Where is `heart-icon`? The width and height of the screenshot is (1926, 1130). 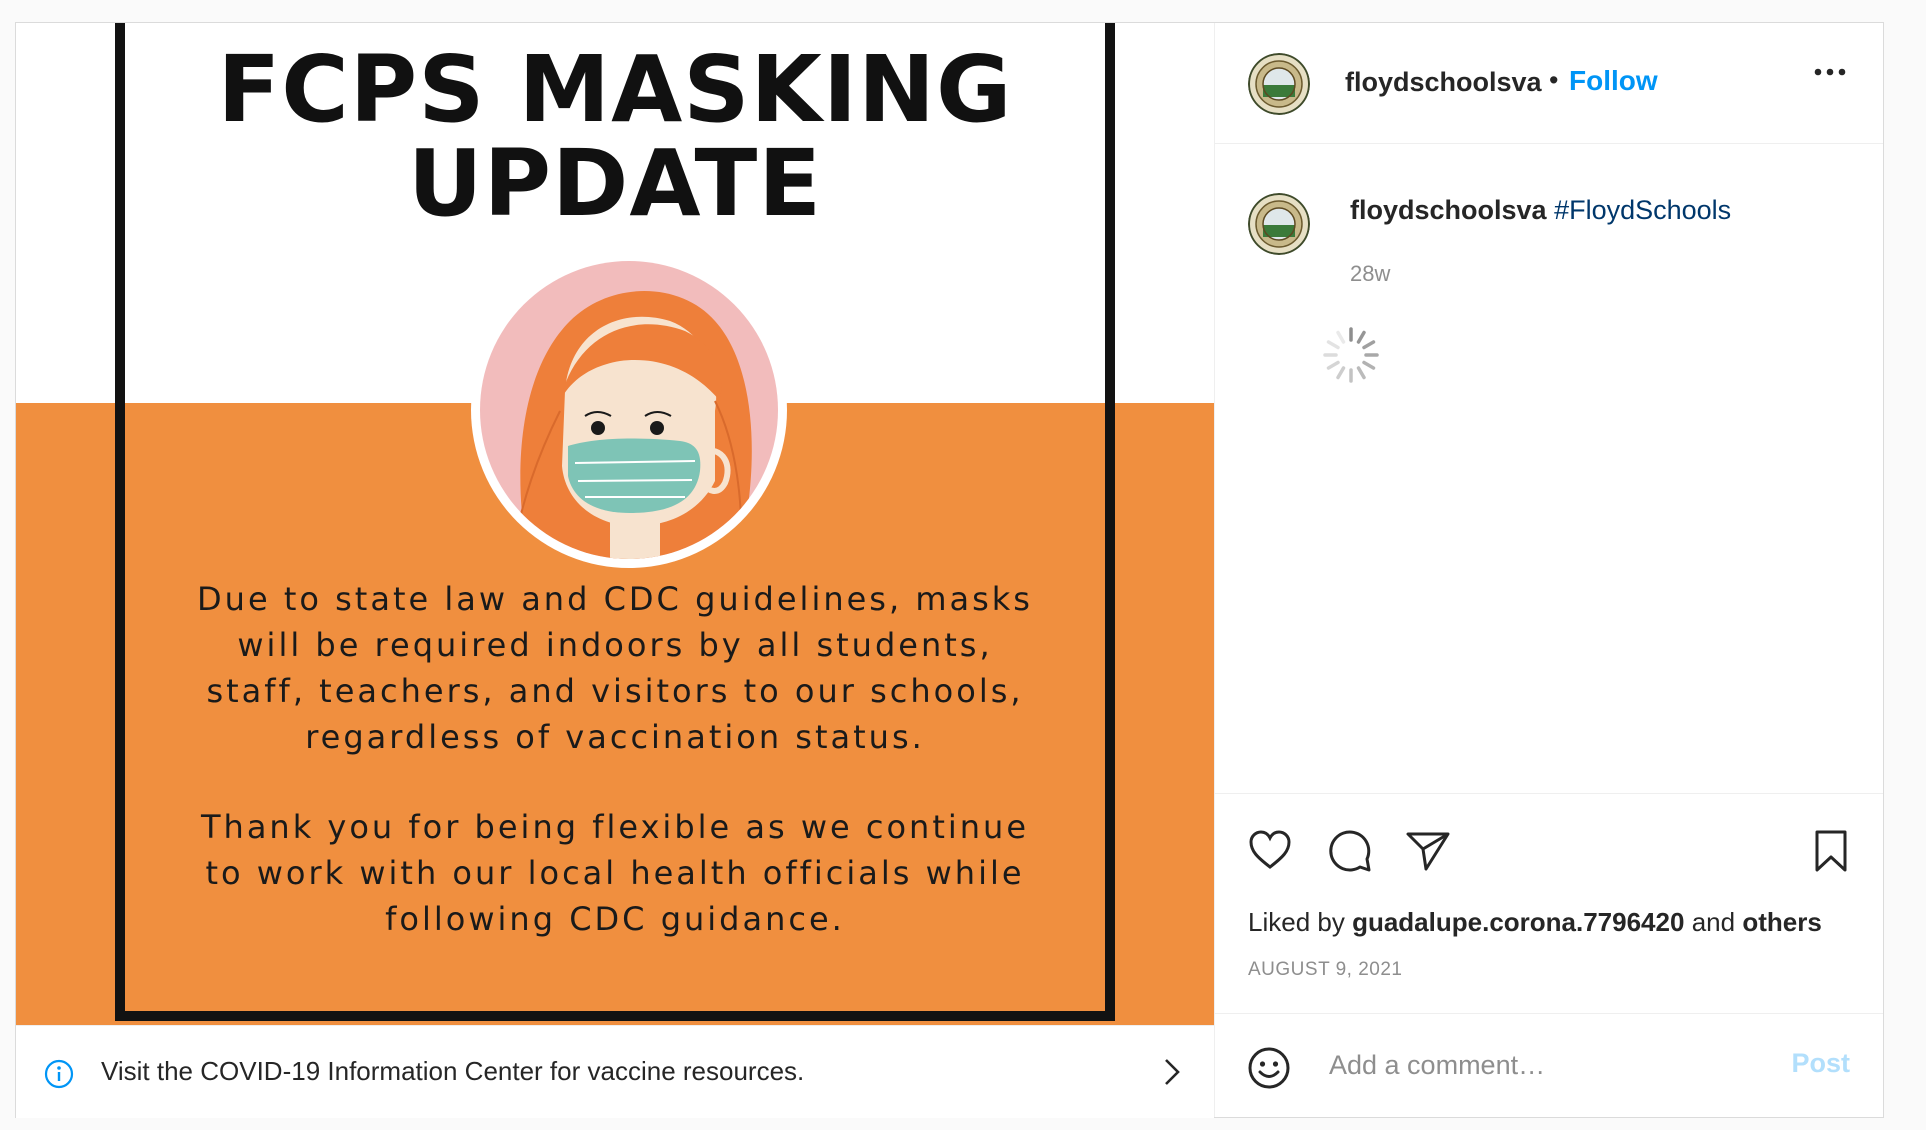
heart-icon is located at coordinates (1270, 850).